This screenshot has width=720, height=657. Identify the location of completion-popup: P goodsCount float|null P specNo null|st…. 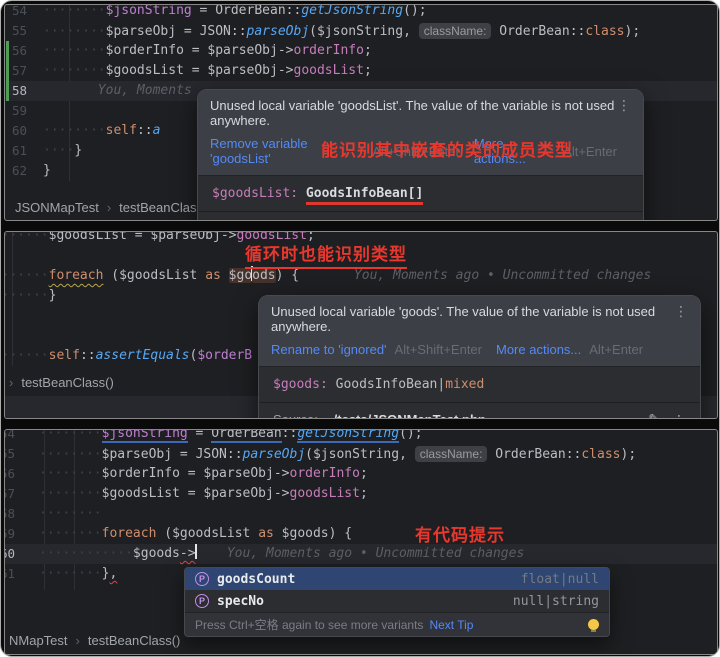
(397, 602).